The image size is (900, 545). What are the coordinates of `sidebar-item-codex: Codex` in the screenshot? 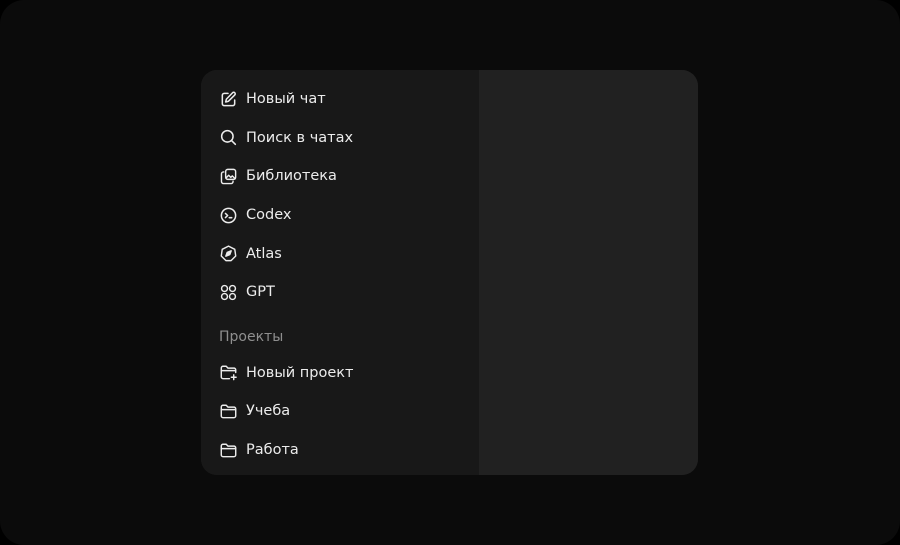 It's located at (340, 215).